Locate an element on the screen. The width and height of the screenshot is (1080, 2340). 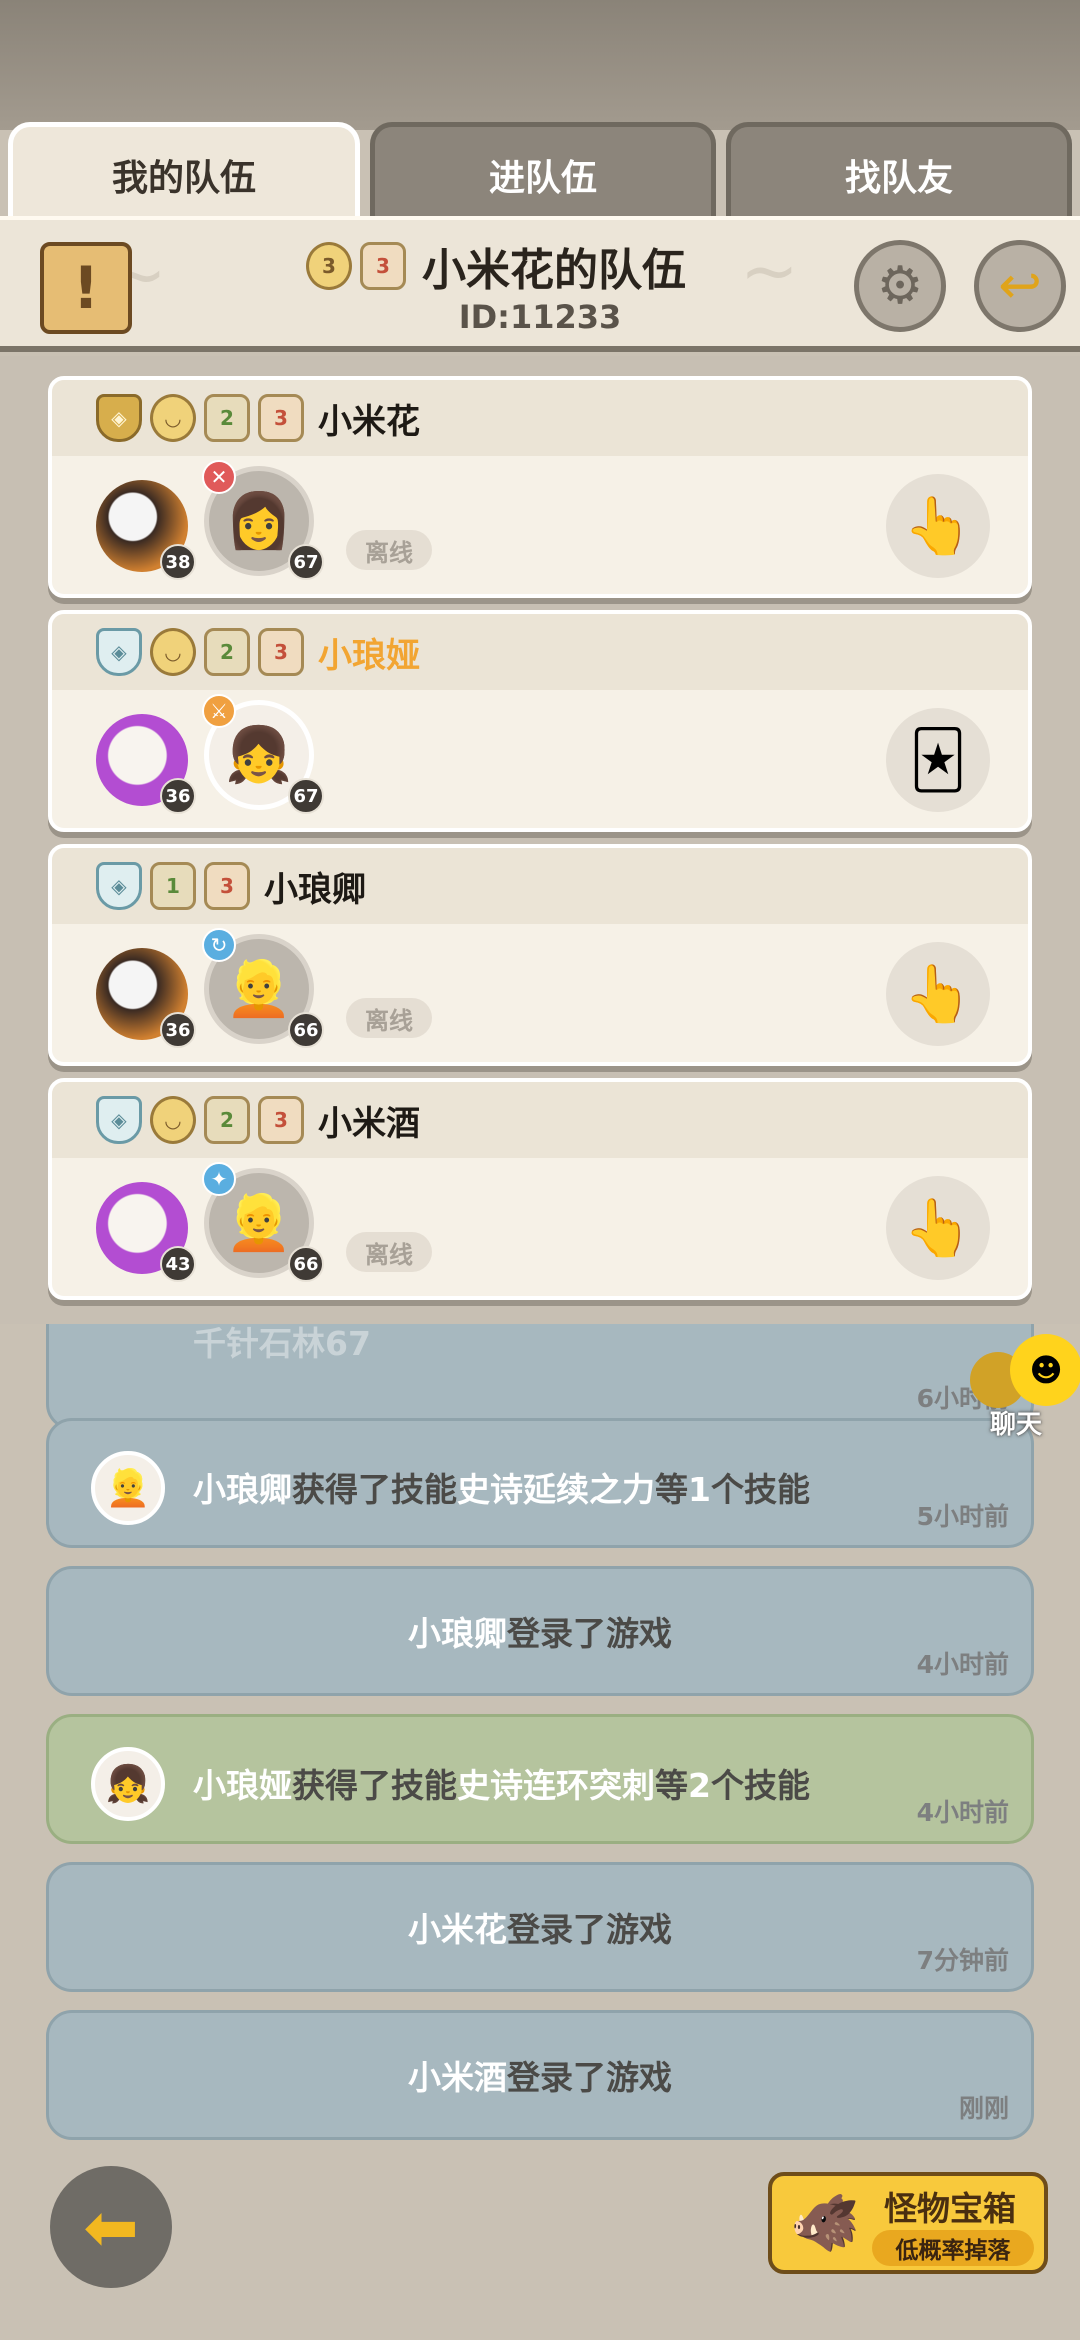
back-arrow-icon: ⬅ is located at coordinates (111, 2227).